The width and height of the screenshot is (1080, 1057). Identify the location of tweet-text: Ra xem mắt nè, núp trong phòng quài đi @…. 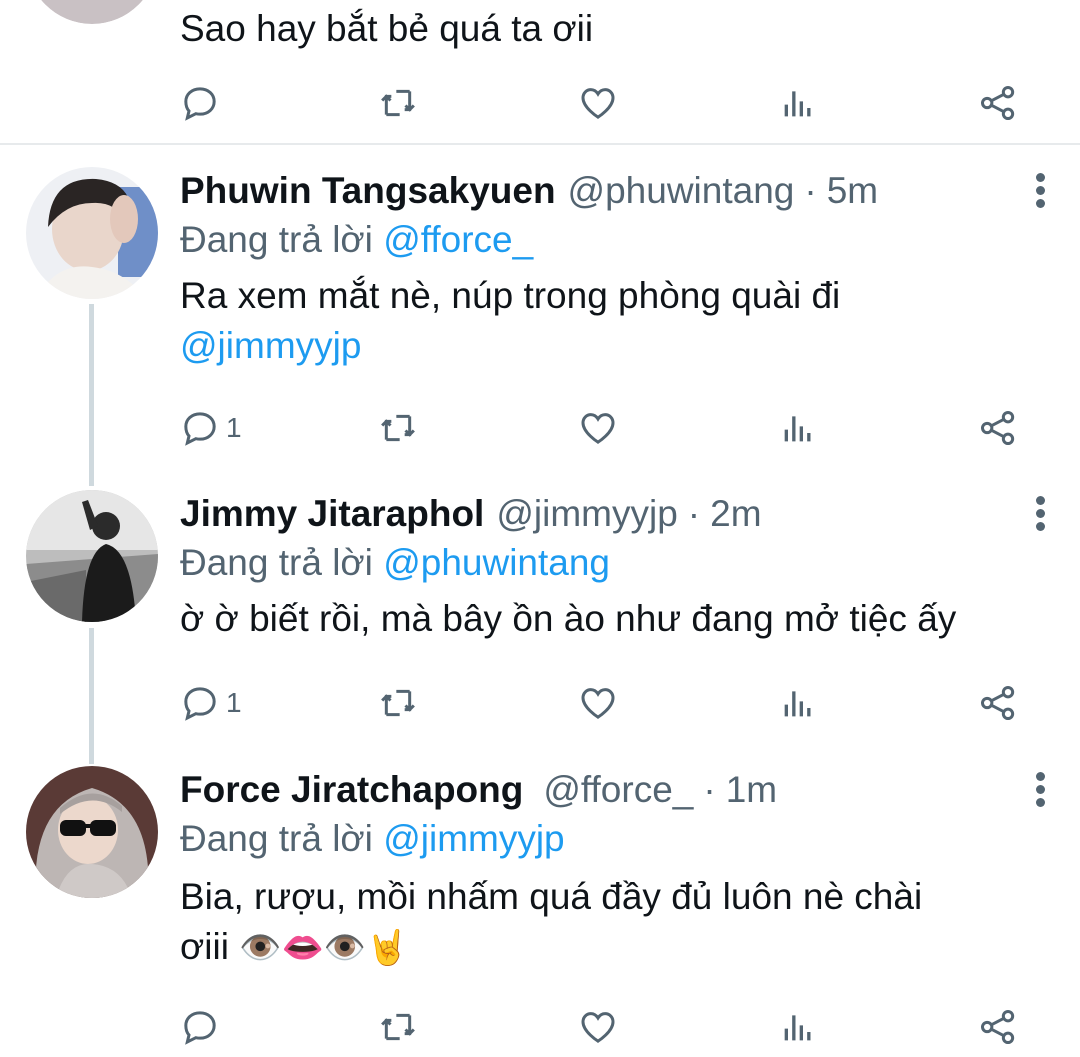
(620, 321).